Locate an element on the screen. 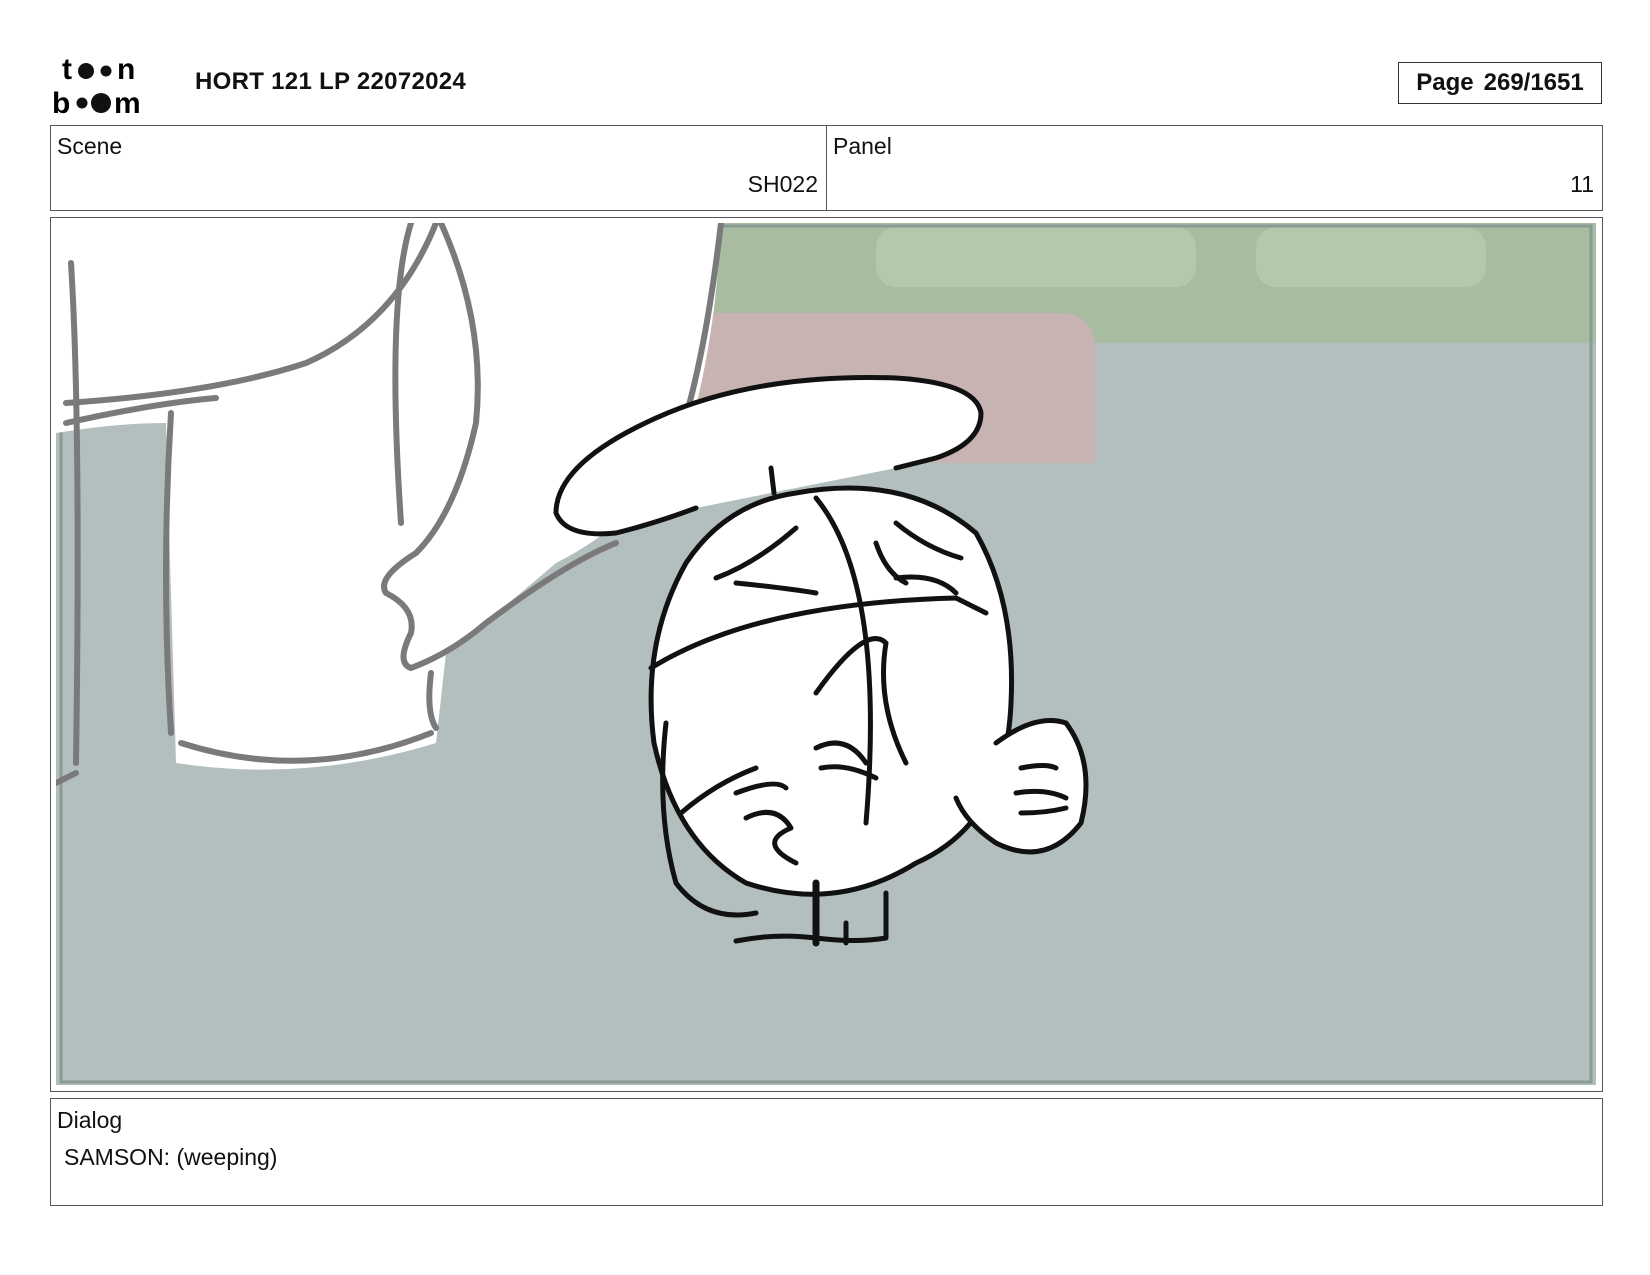  scene-value: SH022 is located at coordinates (782, 184).